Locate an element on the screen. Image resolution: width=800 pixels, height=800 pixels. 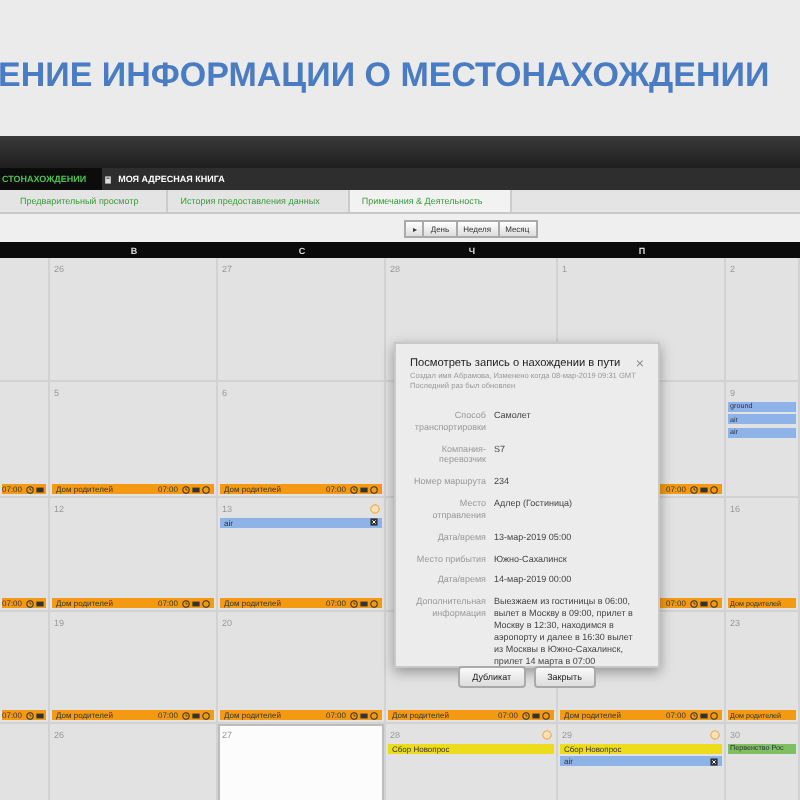
day-cell is located at coordinates (25, 320).